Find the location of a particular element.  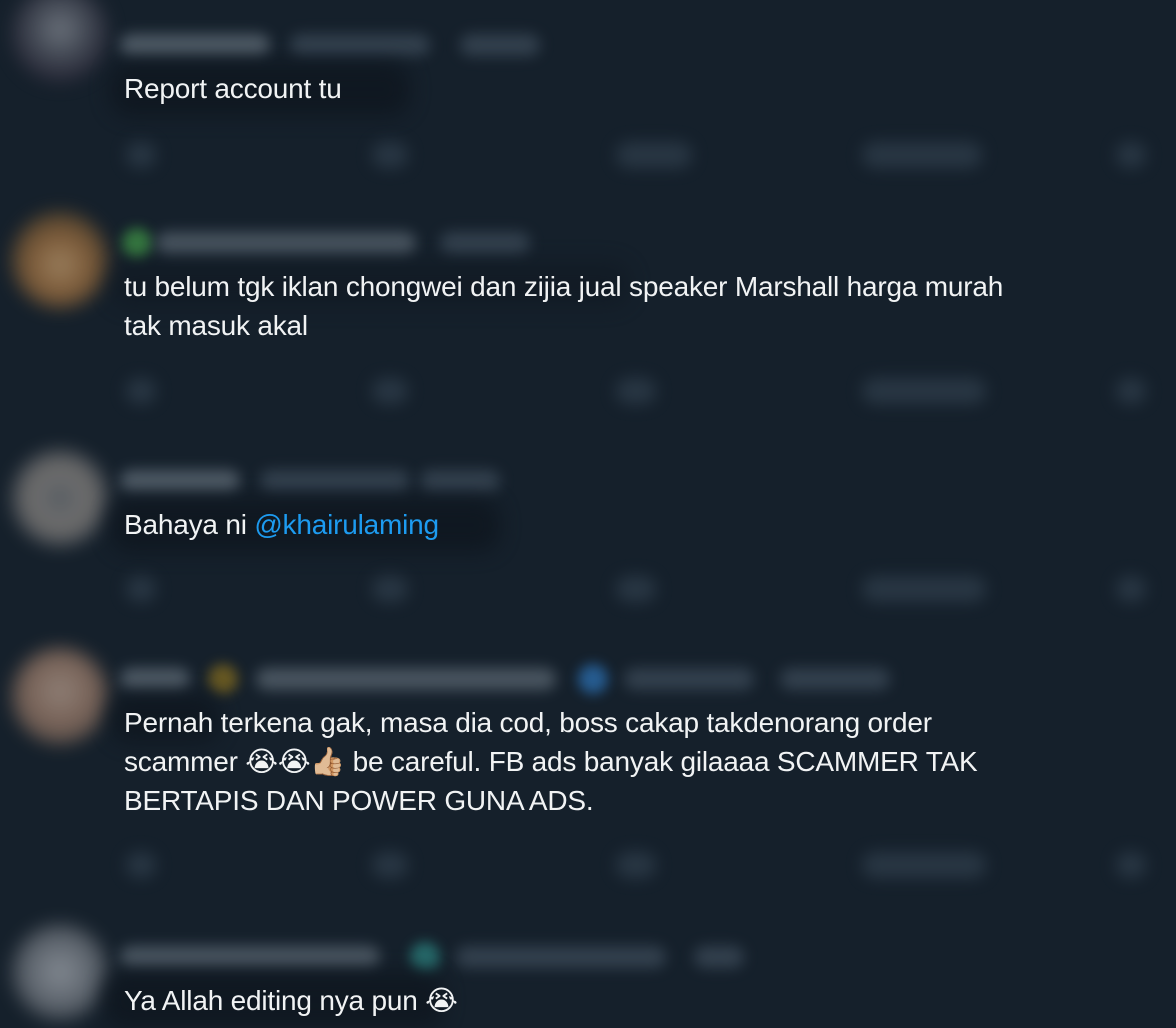

tweet-text: Report account tu is located at coordinates (629, 88).